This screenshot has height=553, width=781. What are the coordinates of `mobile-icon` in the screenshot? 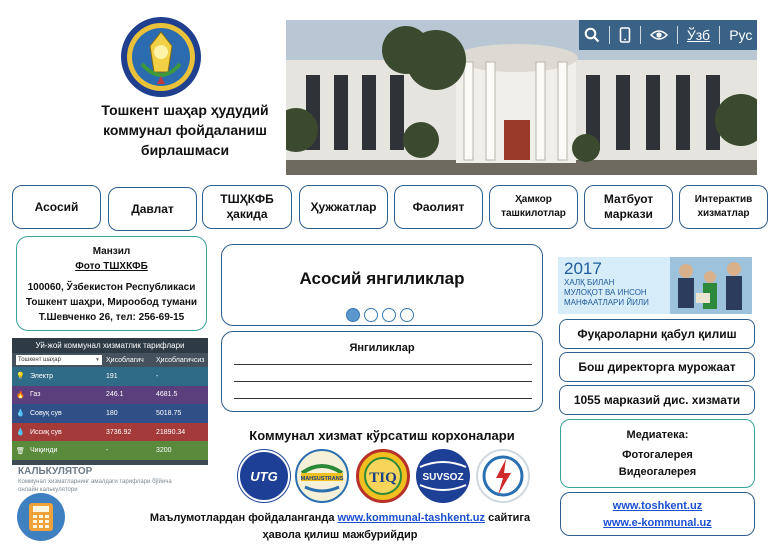 It's located at (625, 35).